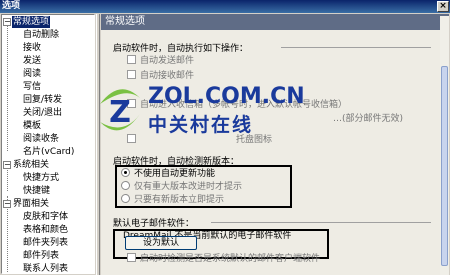  What do you see at coordinates (32, 48) in the screenshot?
I see `tree-item-label: 接收` at bounding box center [32, 48].